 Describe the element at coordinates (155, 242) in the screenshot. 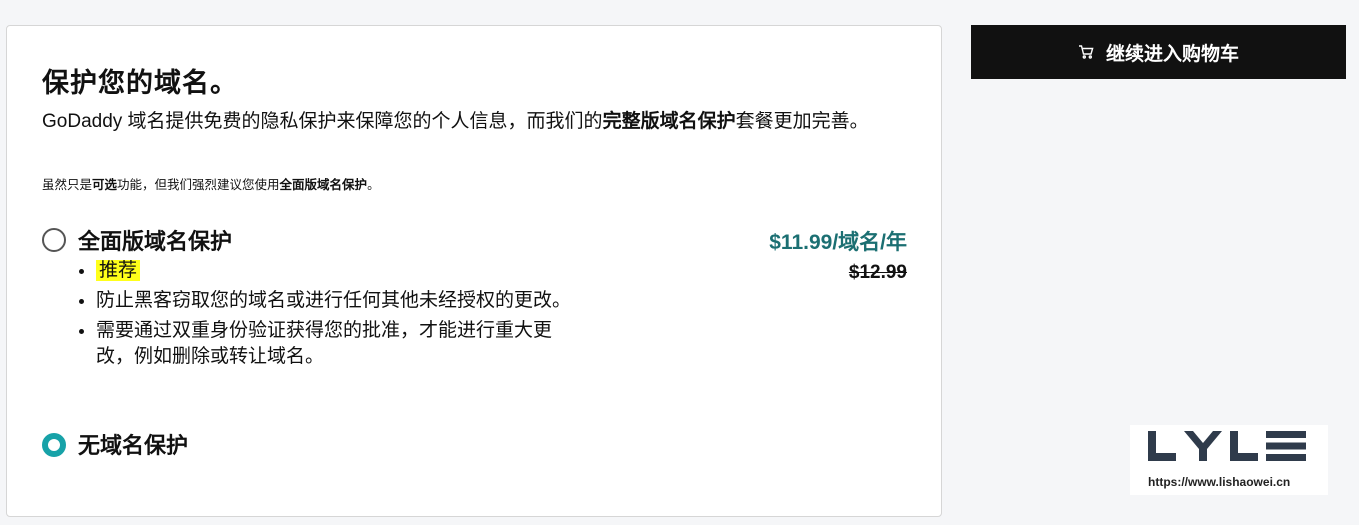

I see `full-protection-label: 全面版域名保护` at that location.